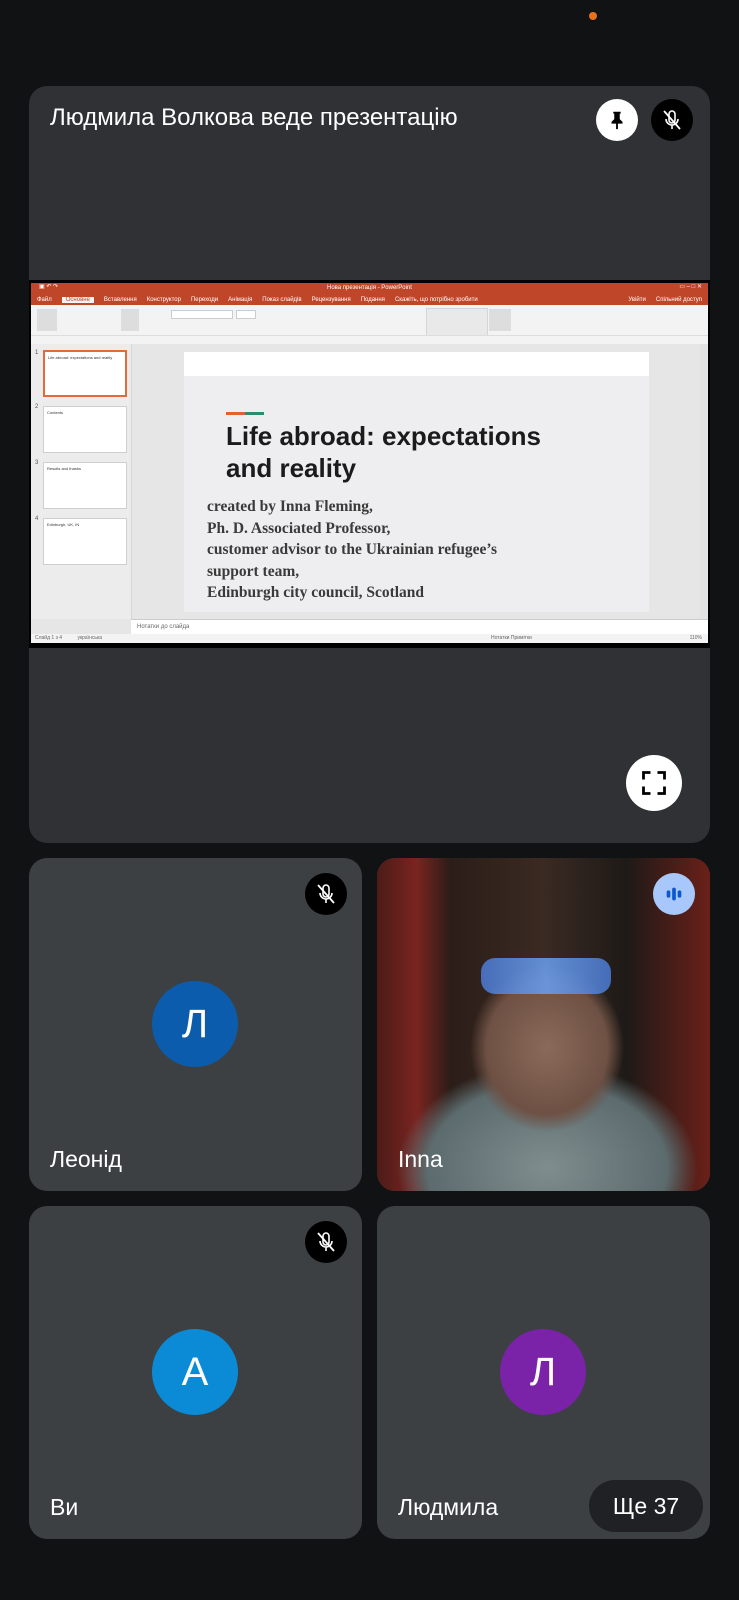 The image size is (739, 1600). I want to click on slide-body-line: Edinburgh city council, Scotland, so click(316, 592).